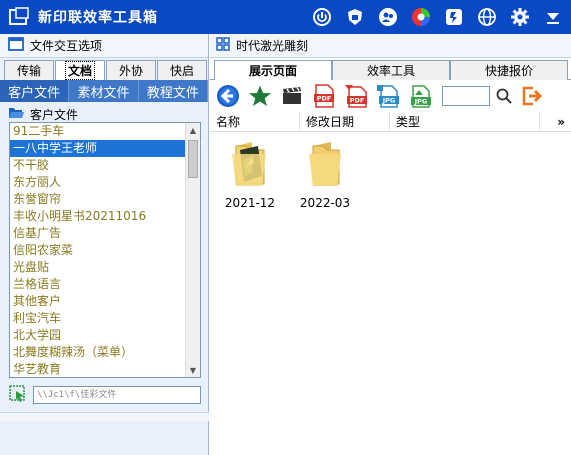 Image resolution: width=571 pixels, height=455 pixels. Describe the element at coordinates (54, 114) in the screenshot. I see `customer-files-label: 客户文件` at that location.